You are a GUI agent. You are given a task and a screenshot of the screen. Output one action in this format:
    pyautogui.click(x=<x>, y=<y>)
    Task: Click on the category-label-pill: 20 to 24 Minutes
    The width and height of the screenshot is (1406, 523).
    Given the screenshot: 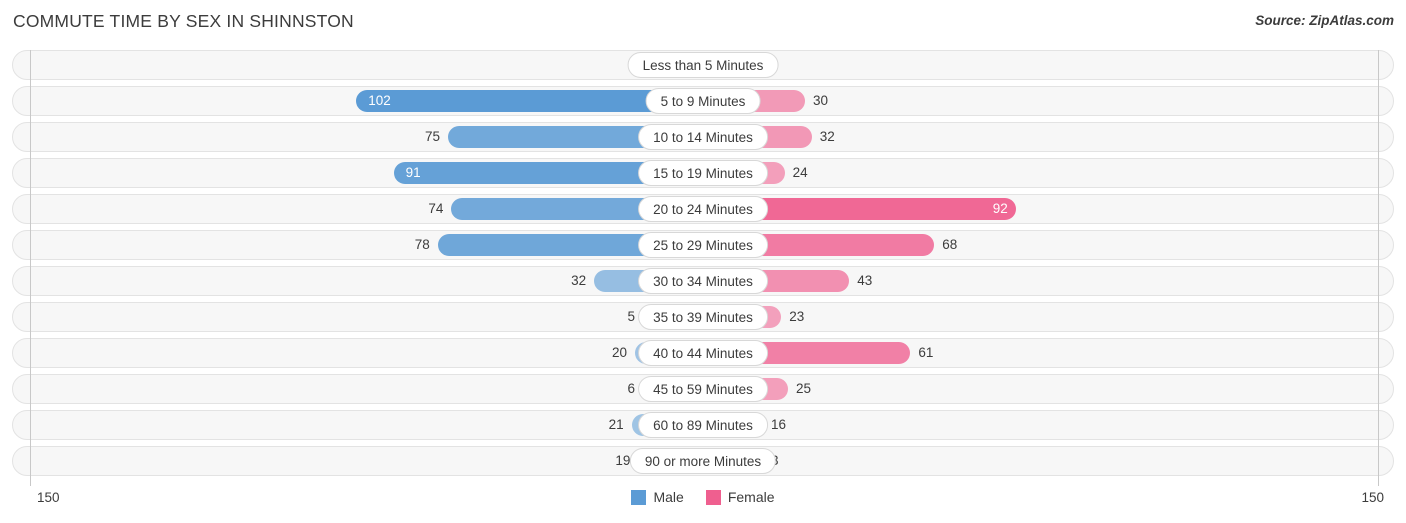 What is the action you would take?
    pyautogui.click(x=703, y=209)
    